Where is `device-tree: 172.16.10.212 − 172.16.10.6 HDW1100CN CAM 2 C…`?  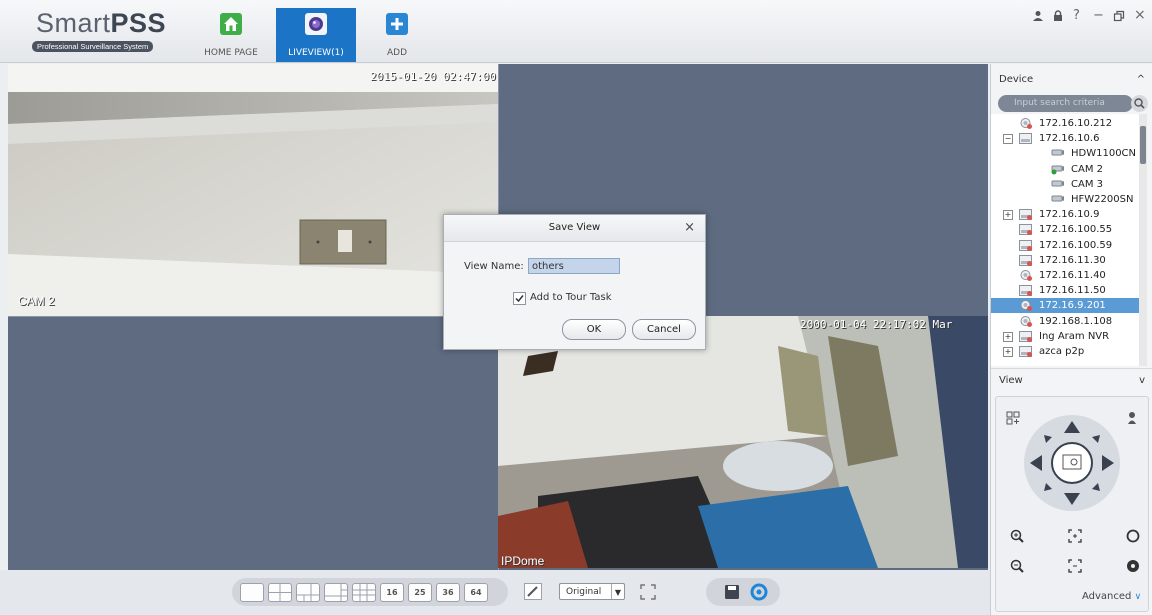
device-tree: 172.16.10.212 − 172.16.10.6 HDW1100CN CAM 2 C… is located at coordinates (1065, 240).